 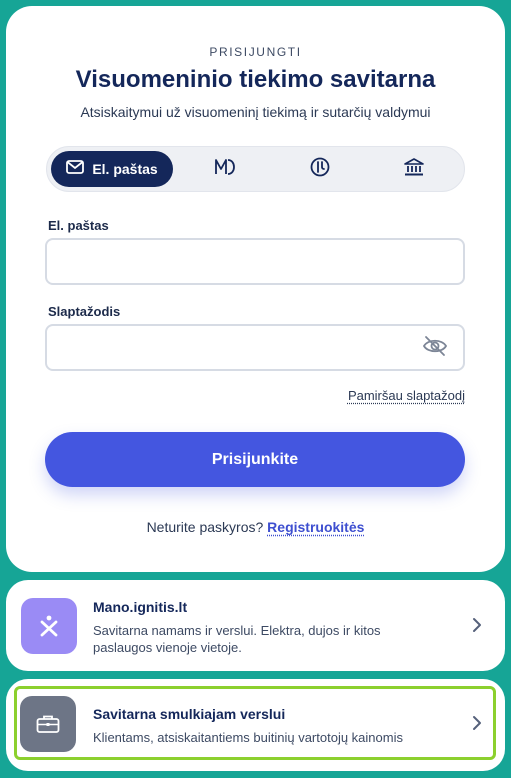 What do you see at coordinates (84, 311) in the screenshot?
I see `password-field-label: Slaptažodis` at bounding box center [84, 311].